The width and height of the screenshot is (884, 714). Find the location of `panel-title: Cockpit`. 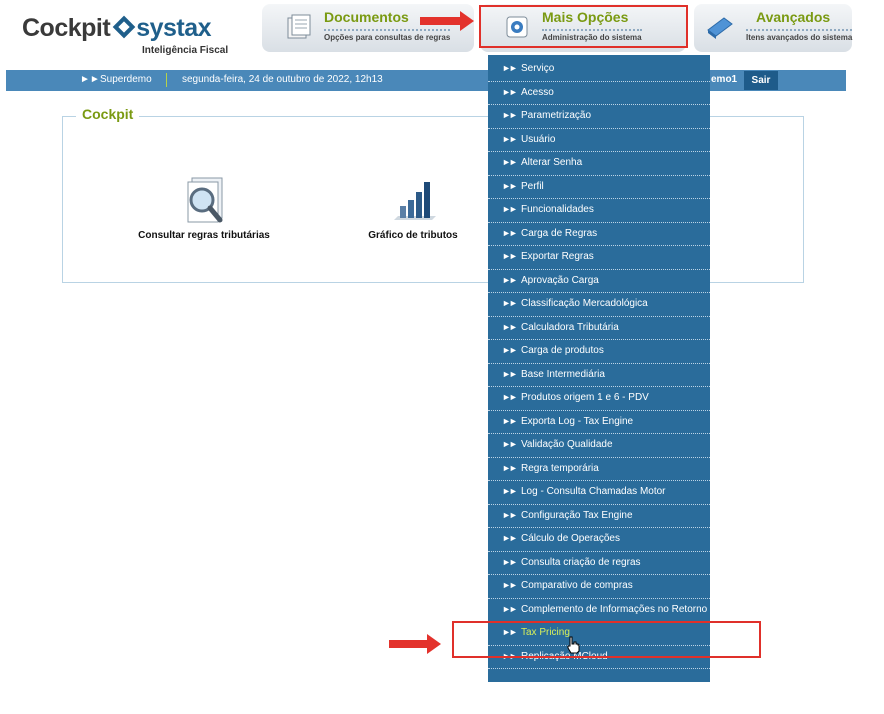

panel-title: Cockpit is located at coordinates (108, 114).